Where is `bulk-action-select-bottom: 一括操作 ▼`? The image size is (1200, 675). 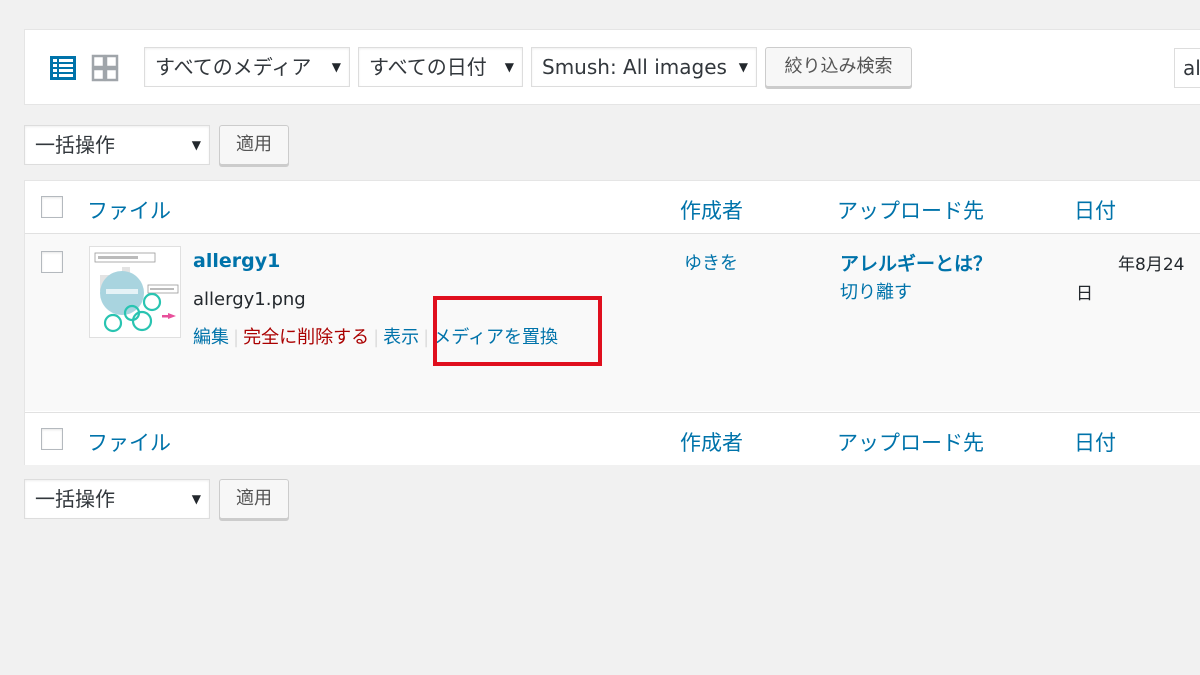 bulk-action-select-bottom: 一括操作 ▼ is located at coordinates (117, 499).